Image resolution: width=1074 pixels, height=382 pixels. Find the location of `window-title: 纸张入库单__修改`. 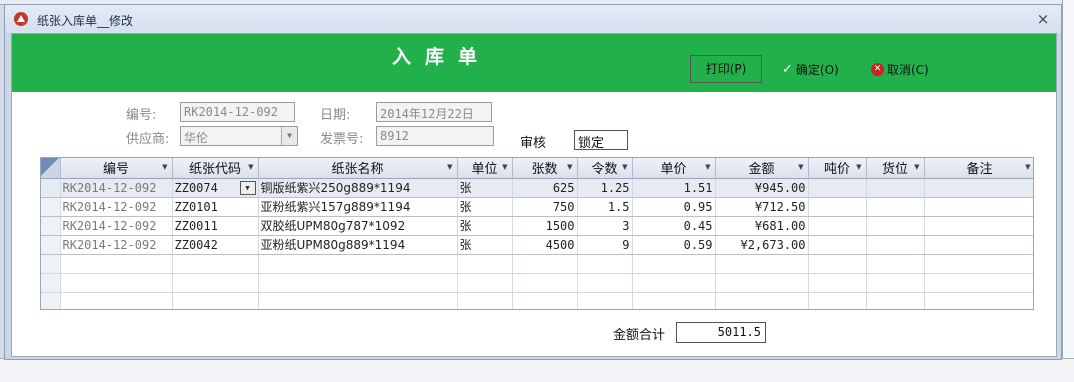

window-title: 纸张入库单__修改 is located at coordinates (85, 21).